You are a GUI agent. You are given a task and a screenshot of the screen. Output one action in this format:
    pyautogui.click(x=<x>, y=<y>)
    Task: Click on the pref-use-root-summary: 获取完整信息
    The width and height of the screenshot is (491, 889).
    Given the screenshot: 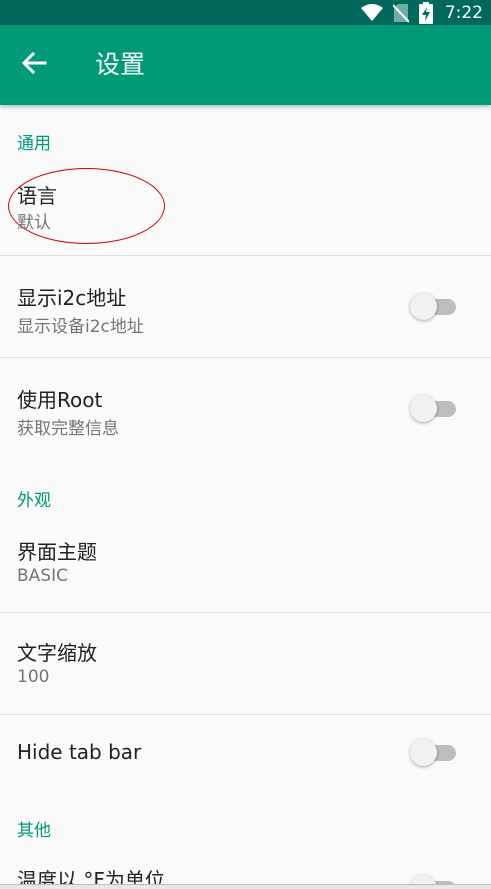 What is the action you would take?
    pyautogui.click(x=68, y=429)
    